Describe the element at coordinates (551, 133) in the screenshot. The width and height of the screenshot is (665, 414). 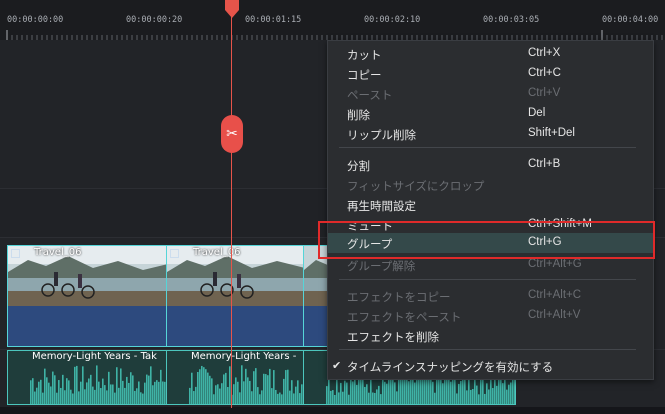
I see `menu-item-shortcut: Shift+Del` at that location.